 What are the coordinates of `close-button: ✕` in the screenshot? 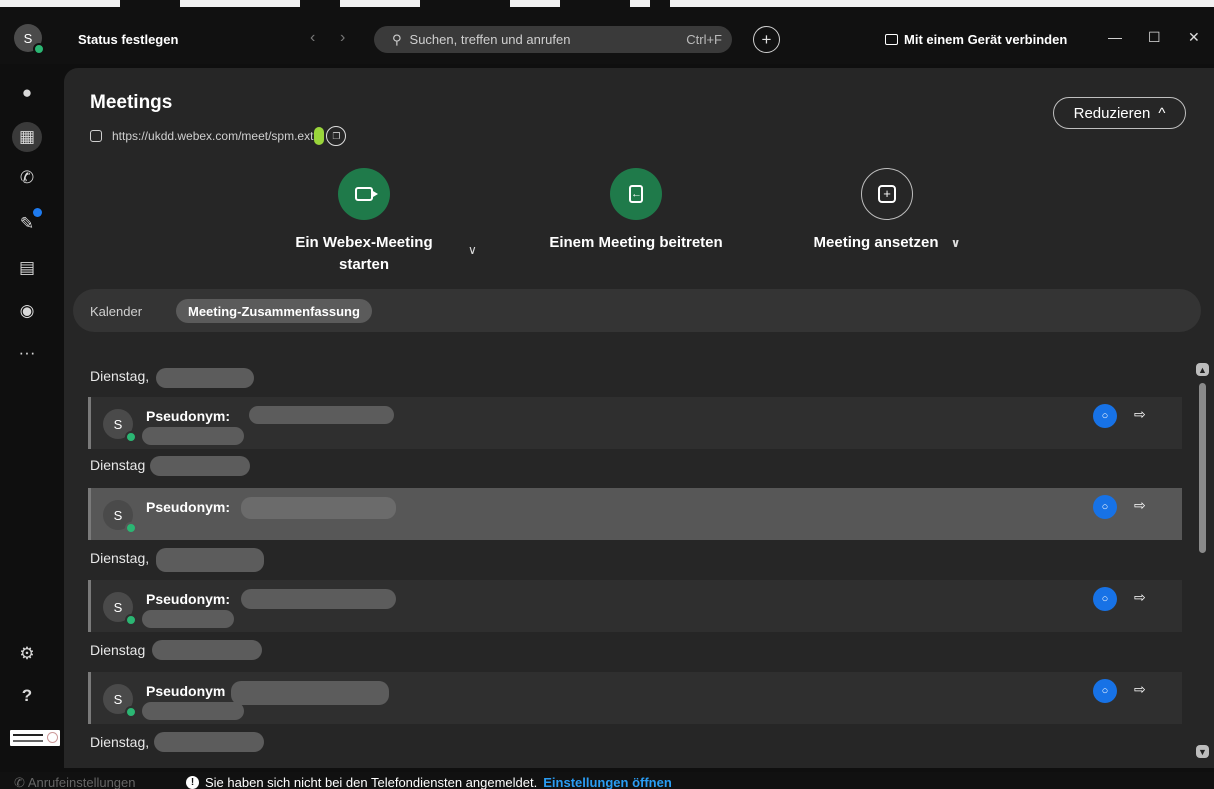 It's located at (1194, 37).